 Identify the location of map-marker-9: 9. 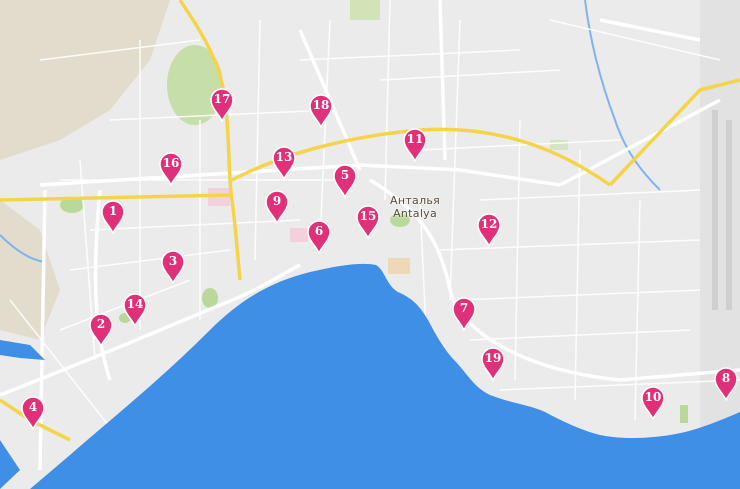
(277, 207).